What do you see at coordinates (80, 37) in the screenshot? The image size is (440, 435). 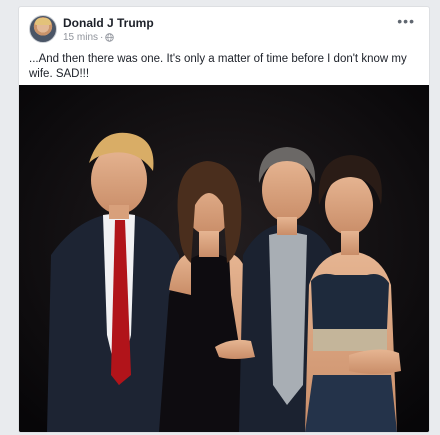 I see `post-timestamp: 15 mins` at bounding box center [80, 37].